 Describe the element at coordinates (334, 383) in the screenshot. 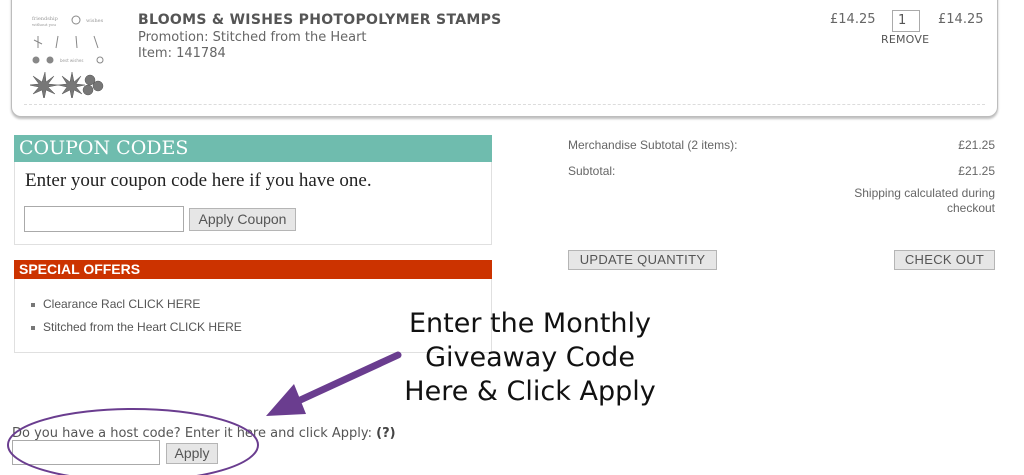

I see `arrow-annotation` at that location.